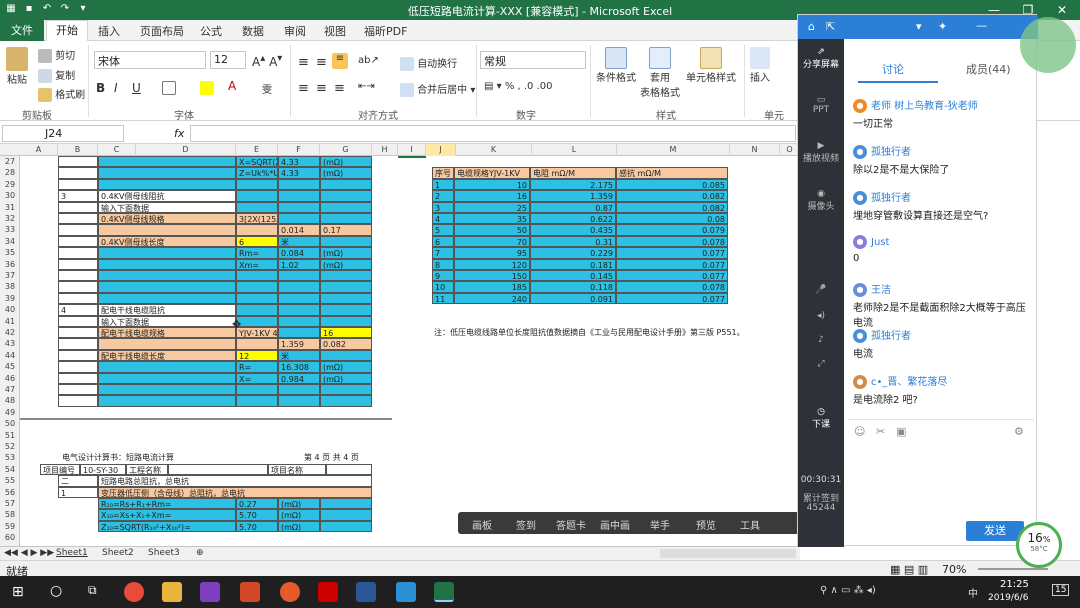 The image size is (1080, 608). Describe the element at coordinates (39, 150) in the screenshot. I see `column-header: A` at that location.